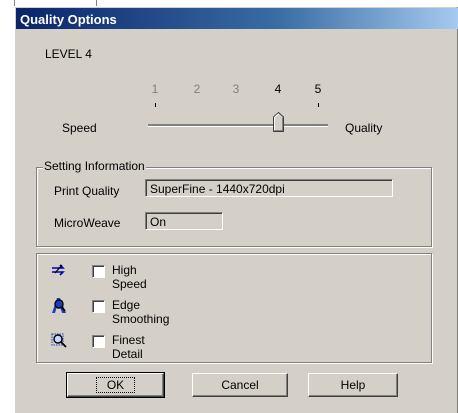 This screenshot has height=413, width=458. What do you see at coordinates (240, 385) in the screenshot?
I see `cancel-button: Cancel` at bounding box center [240, 385].